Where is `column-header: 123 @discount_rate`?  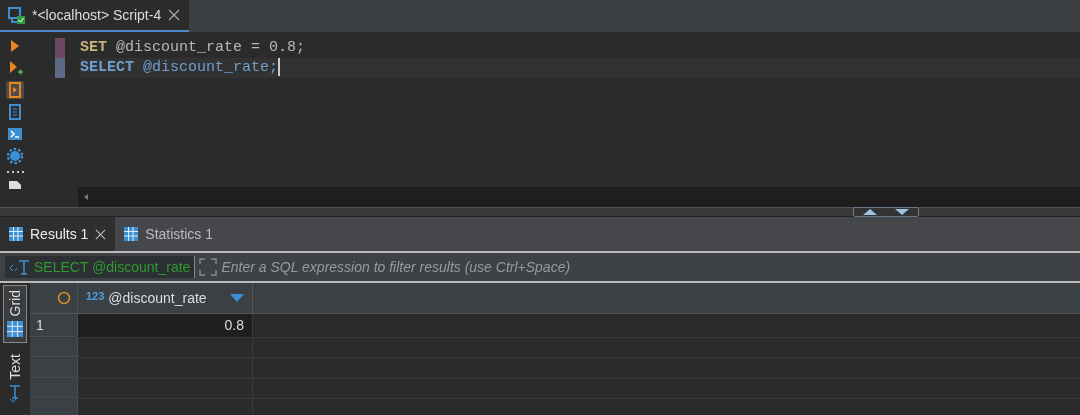
column-header: 123 @discount_rate is located at coordinates (165, 298).